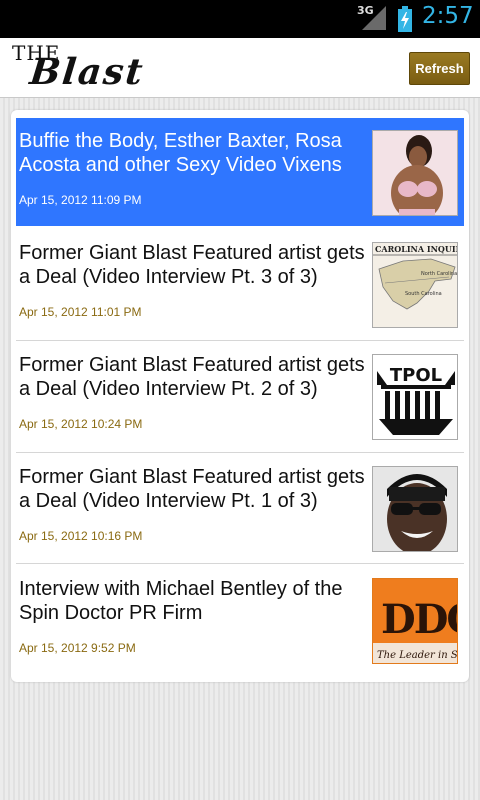  What do you see at coordinates (87, 72) in the screenshot?
I see `logo-blast: Blast` at bounding box center [87, 72].